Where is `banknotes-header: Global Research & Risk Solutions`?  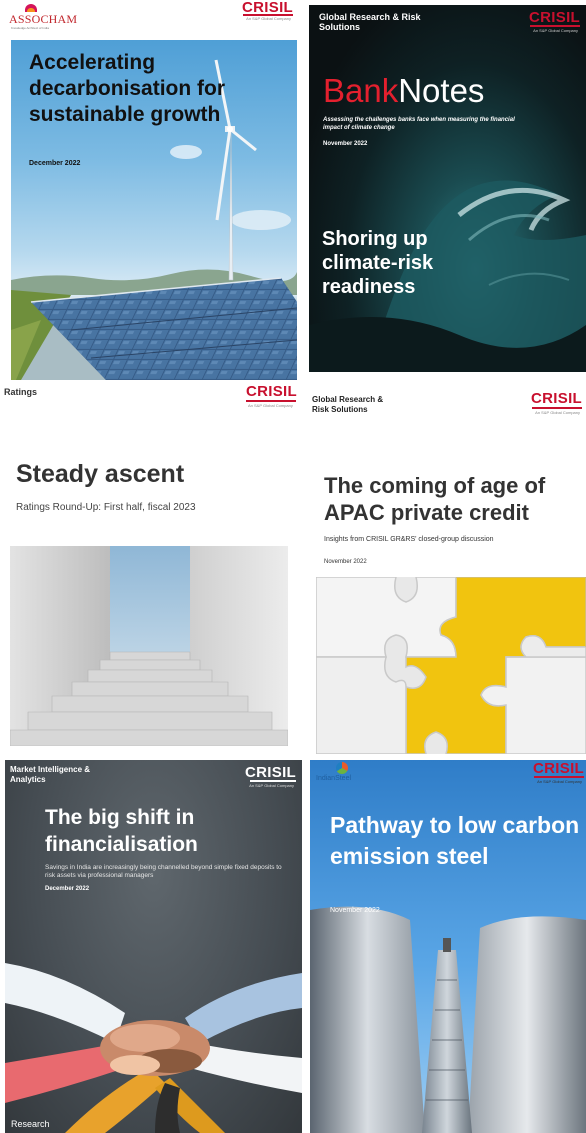
banknotes-header: Global Research & Risk Solutions is located at coordinates (370, 22).